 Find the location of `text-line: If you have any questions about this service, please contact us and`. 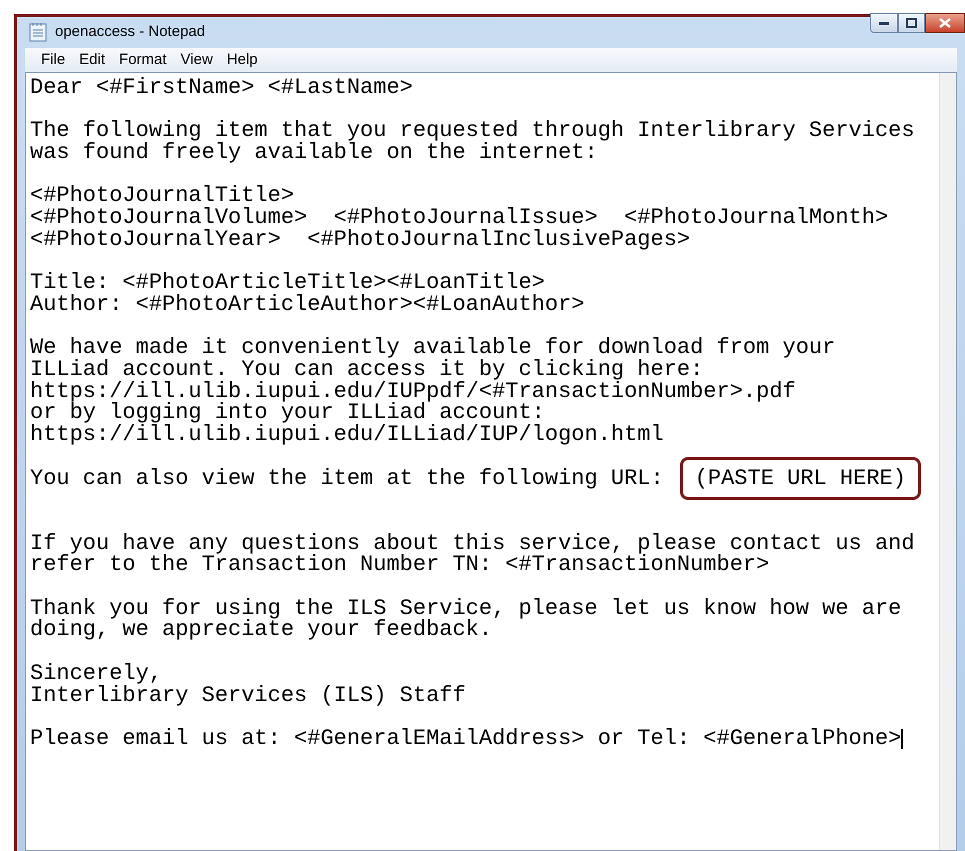

text-line: If you have any questions about this service, please contact us and is located at coordinates (472, 543).